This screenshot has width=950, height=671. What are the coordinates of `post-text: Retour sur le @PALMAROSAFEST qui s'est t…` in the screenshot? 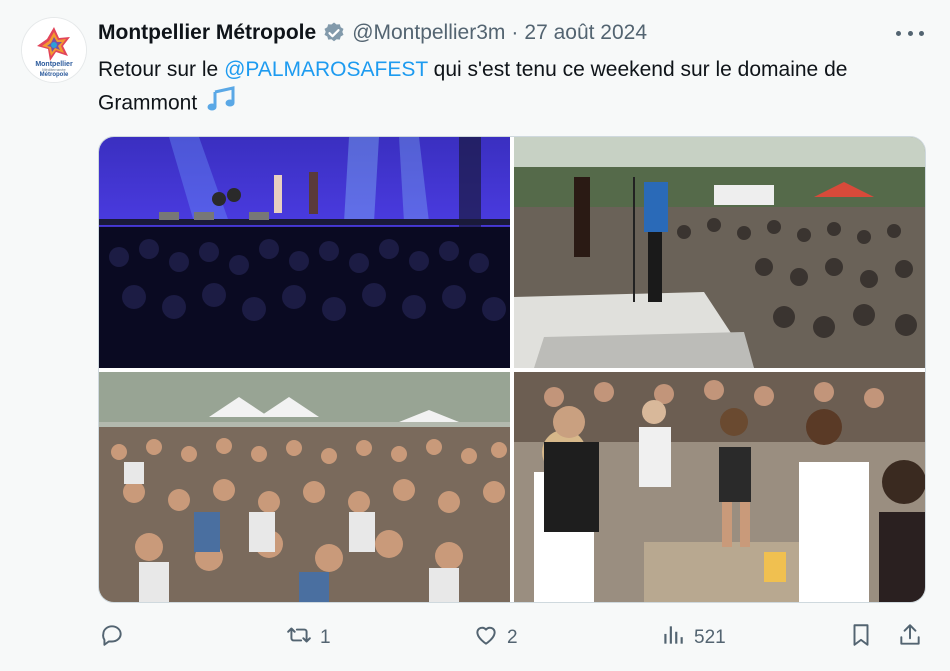 It's located at (513, 88).